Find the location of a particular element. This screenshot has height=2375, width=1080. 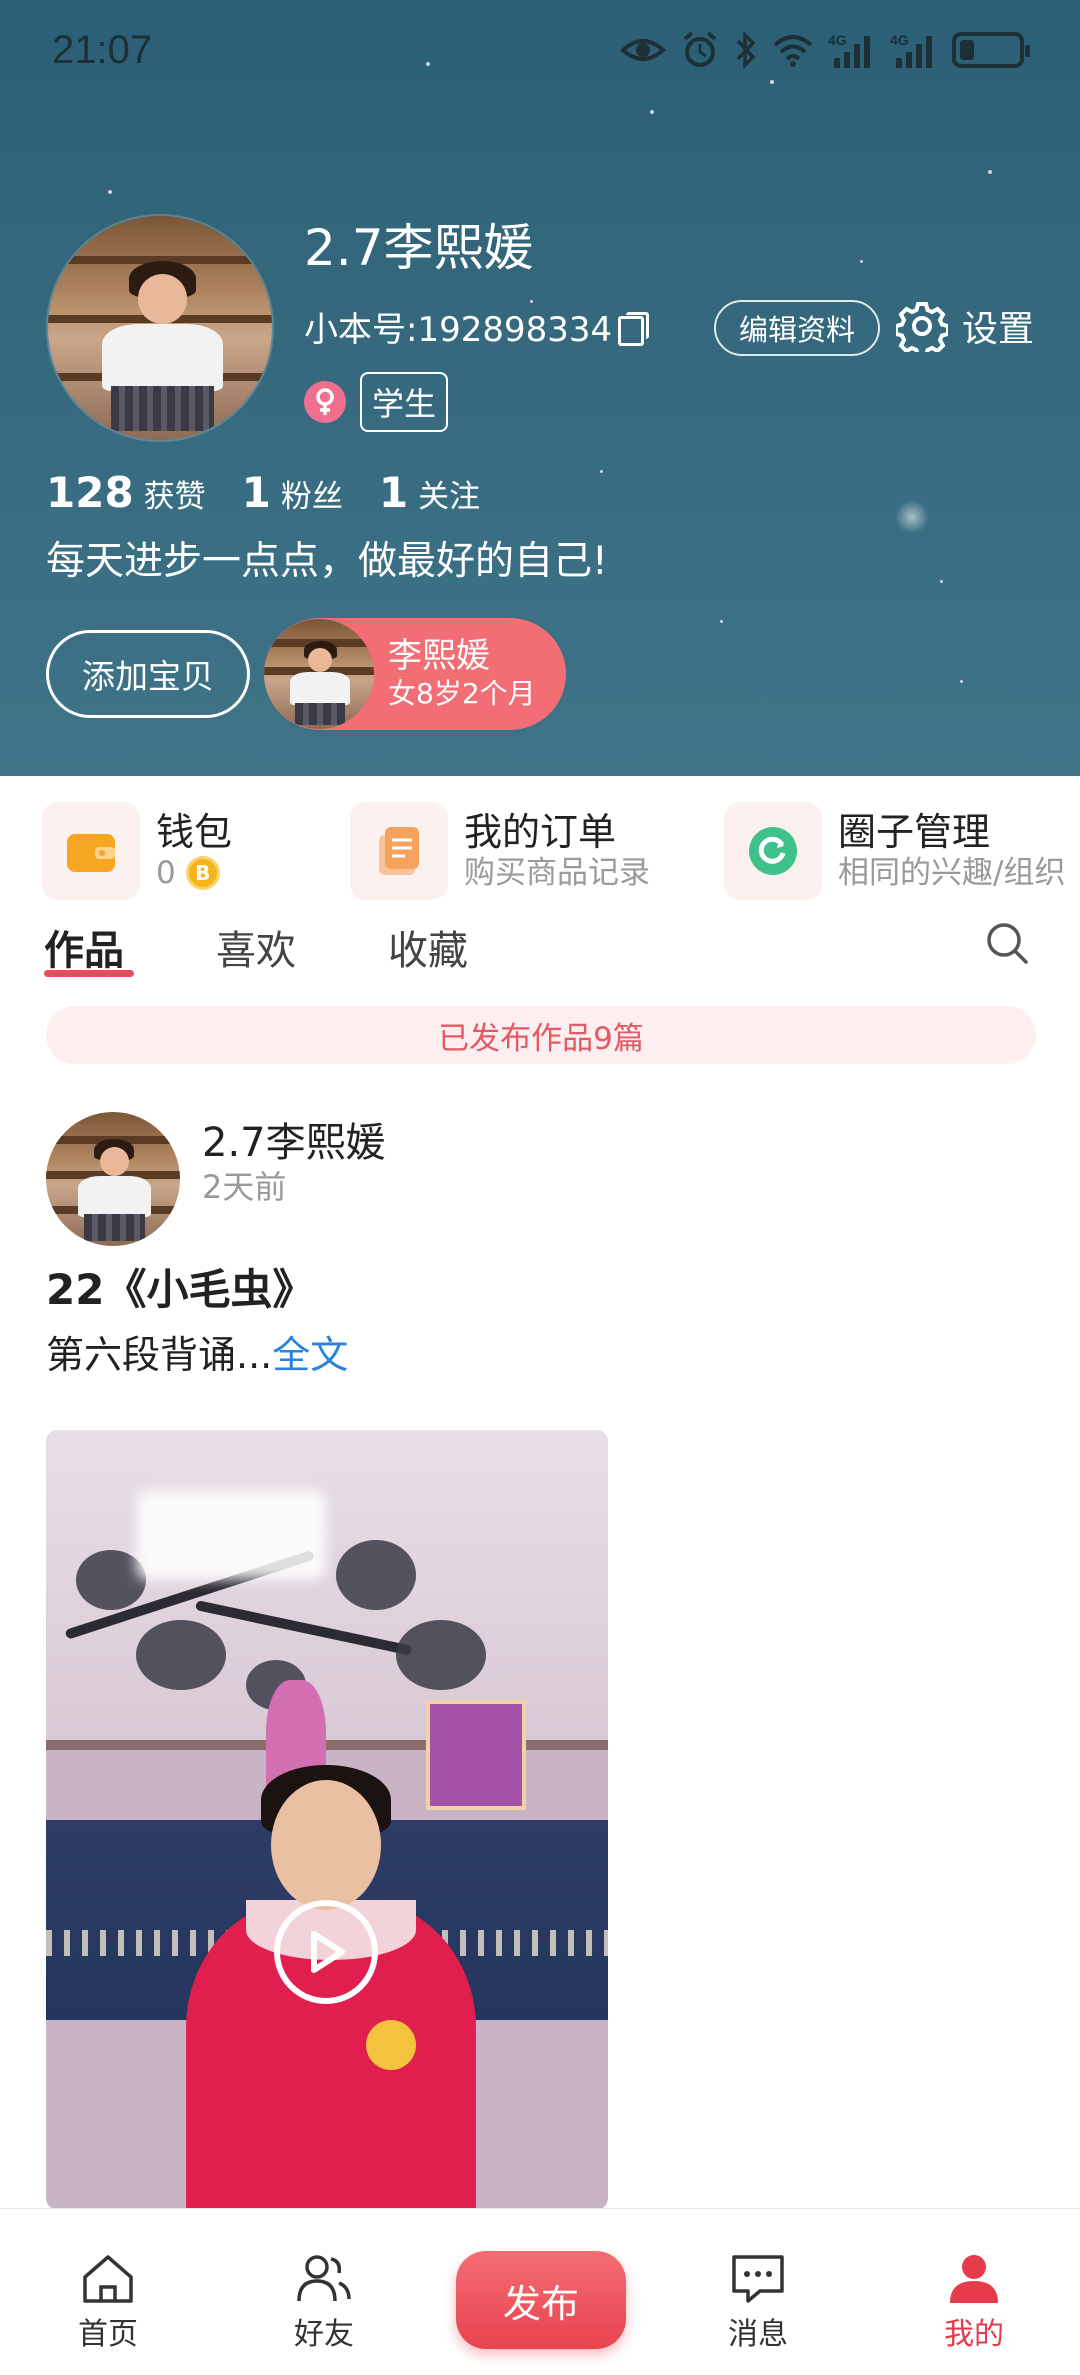

coin-icon: B is located at coordinates (202, 873).